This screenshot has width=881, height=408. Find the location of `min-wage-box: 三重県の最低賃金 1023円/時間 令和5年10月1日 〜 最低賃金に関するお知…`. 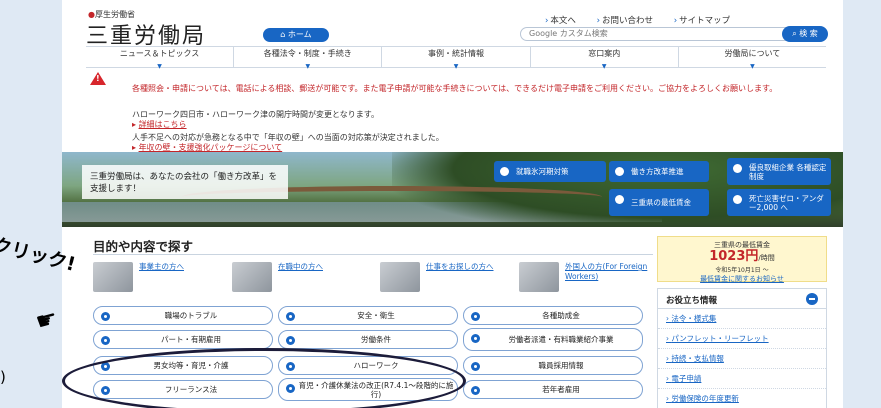

min-wage-box: 三重県の最低賃金 1023円/時間 令和5年10月1日 〜 最低賃金に関するお知… is located at coordinates (742, 260).